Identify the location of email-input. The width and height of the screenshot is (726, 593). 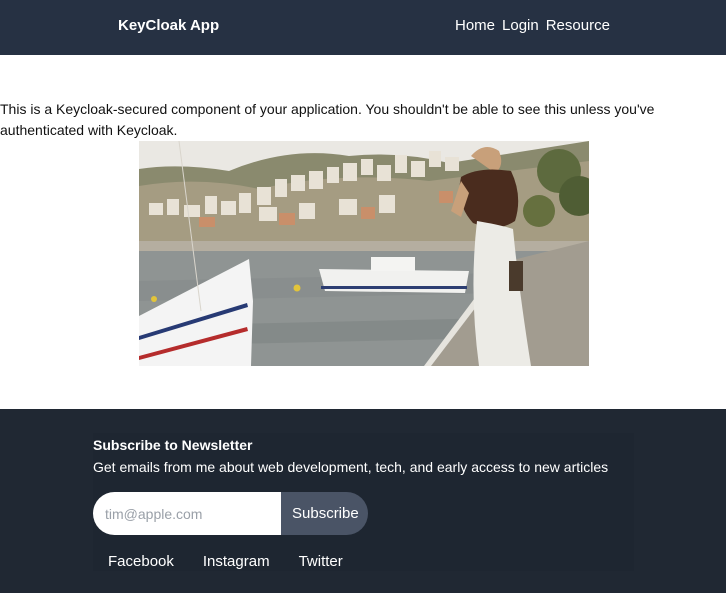
(187, 513).